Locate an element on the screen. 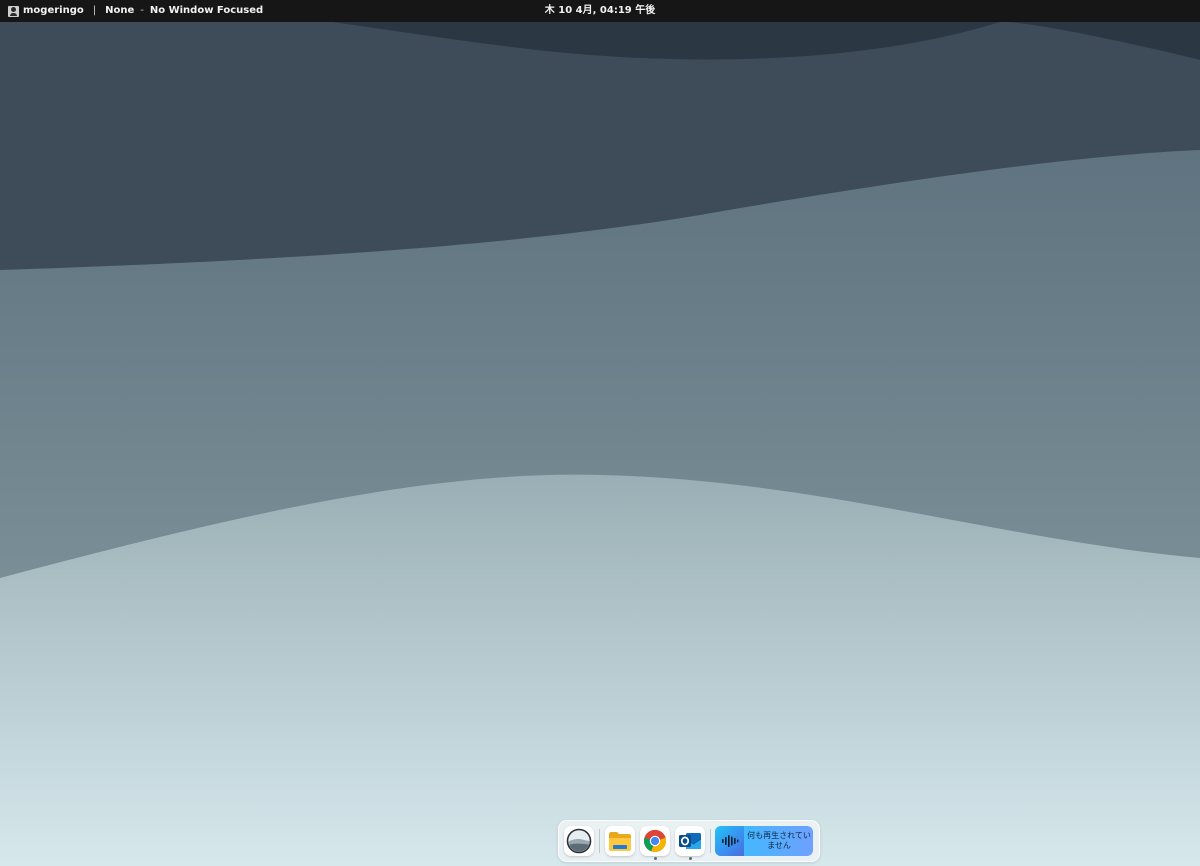 This screenshot has width=1200, height=866. audio-wave-icon is located at coordinates (729, 841).